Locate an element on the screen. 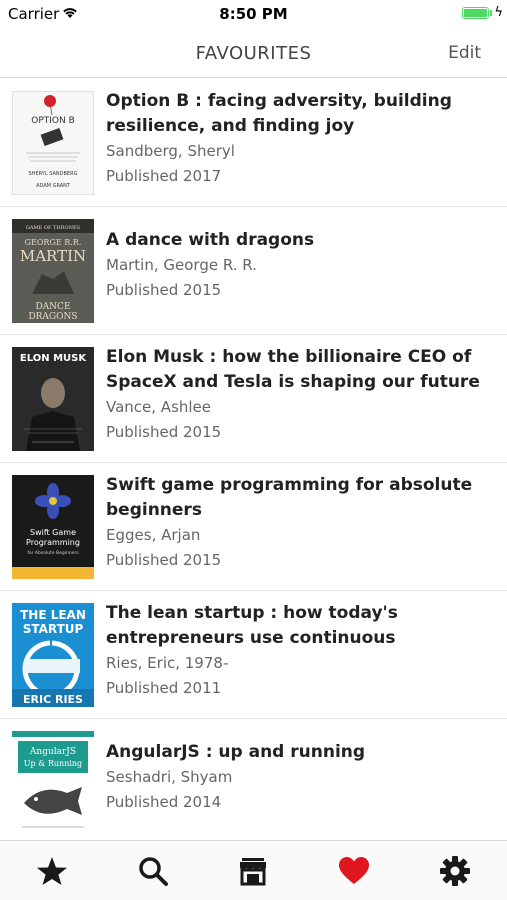 The image size is (507, 900). cover-title: AngularJS is located at coordinates (52, 752).